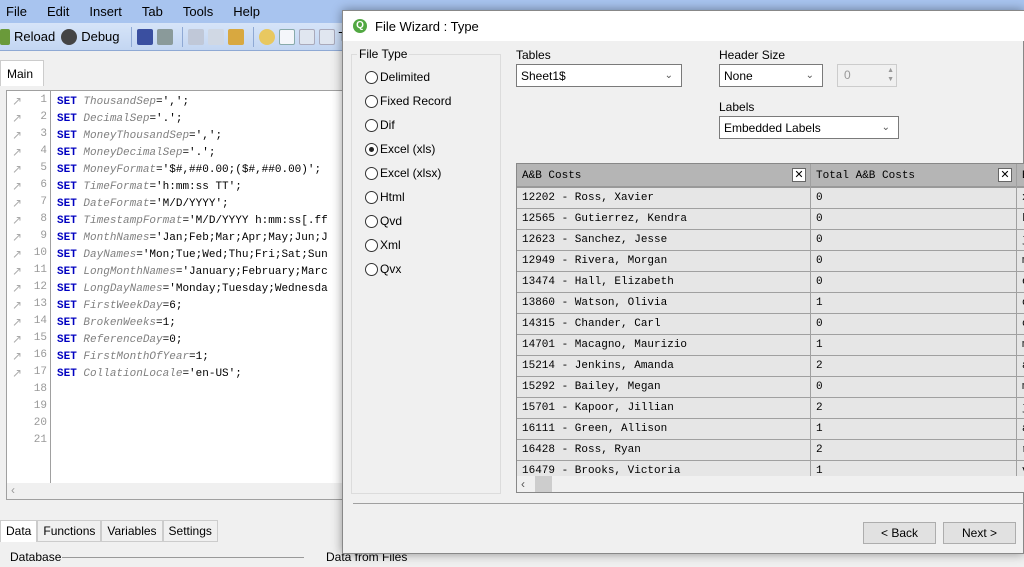 This screenshot has width=1024, height=567. Describe the element at coordinates (543, 484) in the screenshot. I see `scroll-thumb` at that location.